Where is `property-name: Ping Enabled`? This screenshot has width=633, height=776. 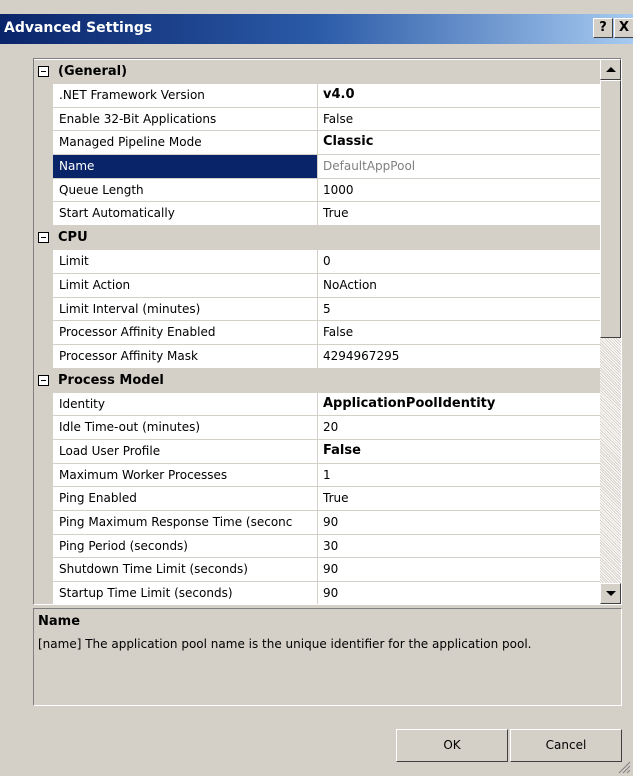 property-name: Ping Enabled is located at coordinates (185, 499).